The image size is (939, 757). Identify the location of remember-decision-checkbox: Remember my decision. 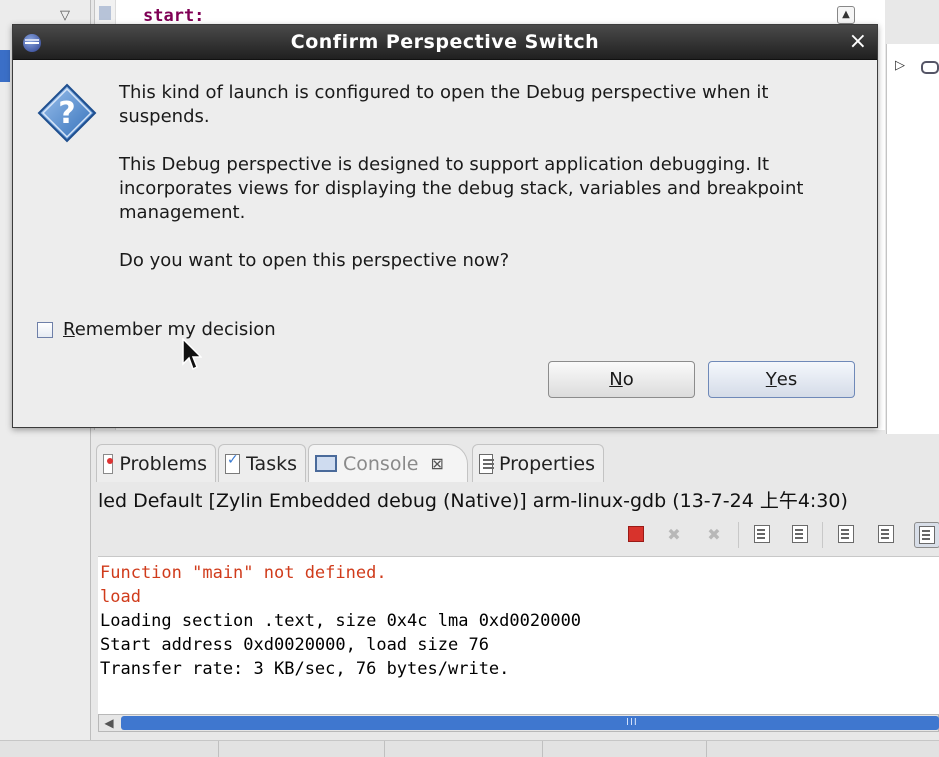
(156, 329).